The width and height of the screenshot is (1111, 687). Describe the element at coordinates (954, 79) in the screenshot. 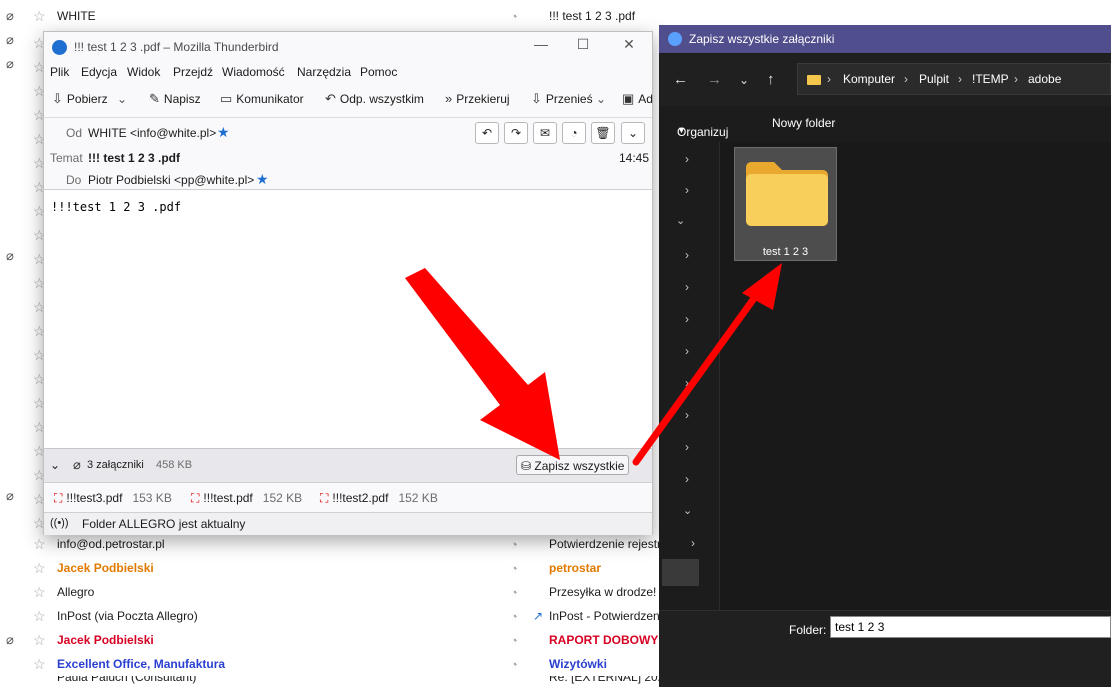

I see `address-bar: › Komputer › Pulpit › !TEMP › adobe` at that location.